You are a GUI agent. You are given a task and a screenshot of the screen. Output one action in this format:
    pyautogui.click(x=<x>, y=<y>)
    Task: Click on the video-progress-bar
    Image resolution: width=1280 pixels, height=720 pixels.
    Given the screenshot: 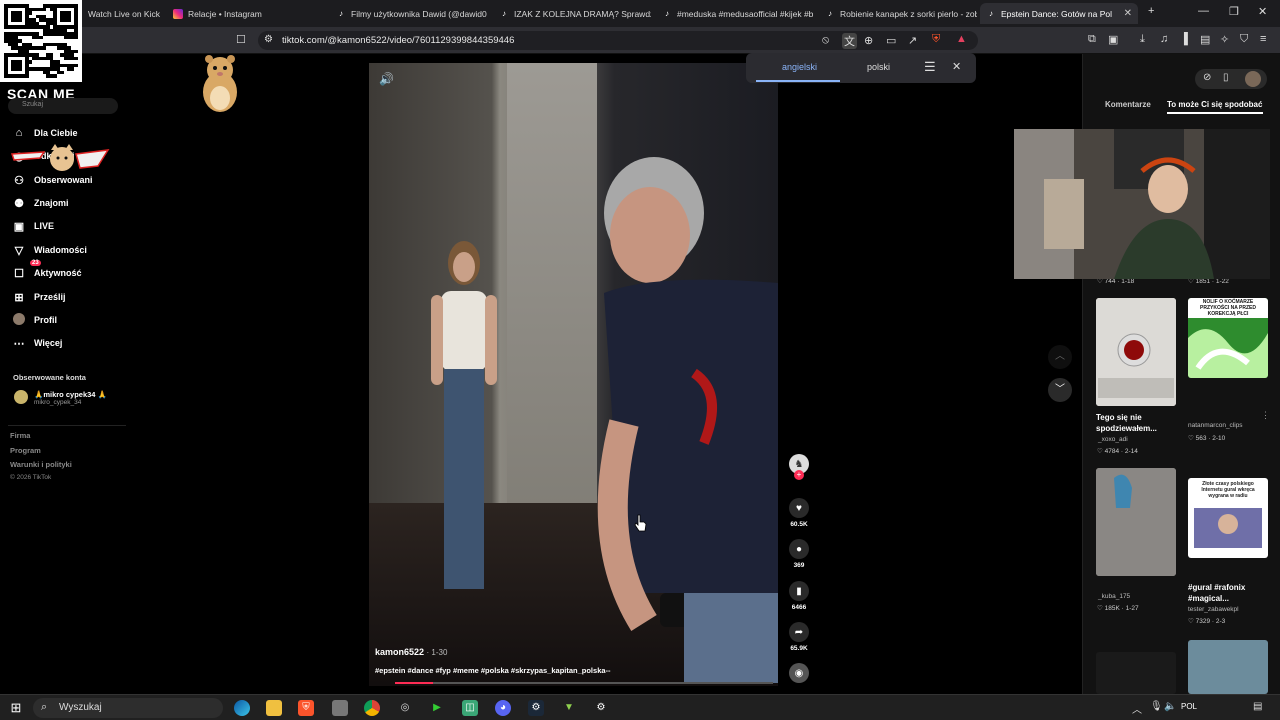 What is the action you would take?
    pyautogui.click(x=584, y=683)
    